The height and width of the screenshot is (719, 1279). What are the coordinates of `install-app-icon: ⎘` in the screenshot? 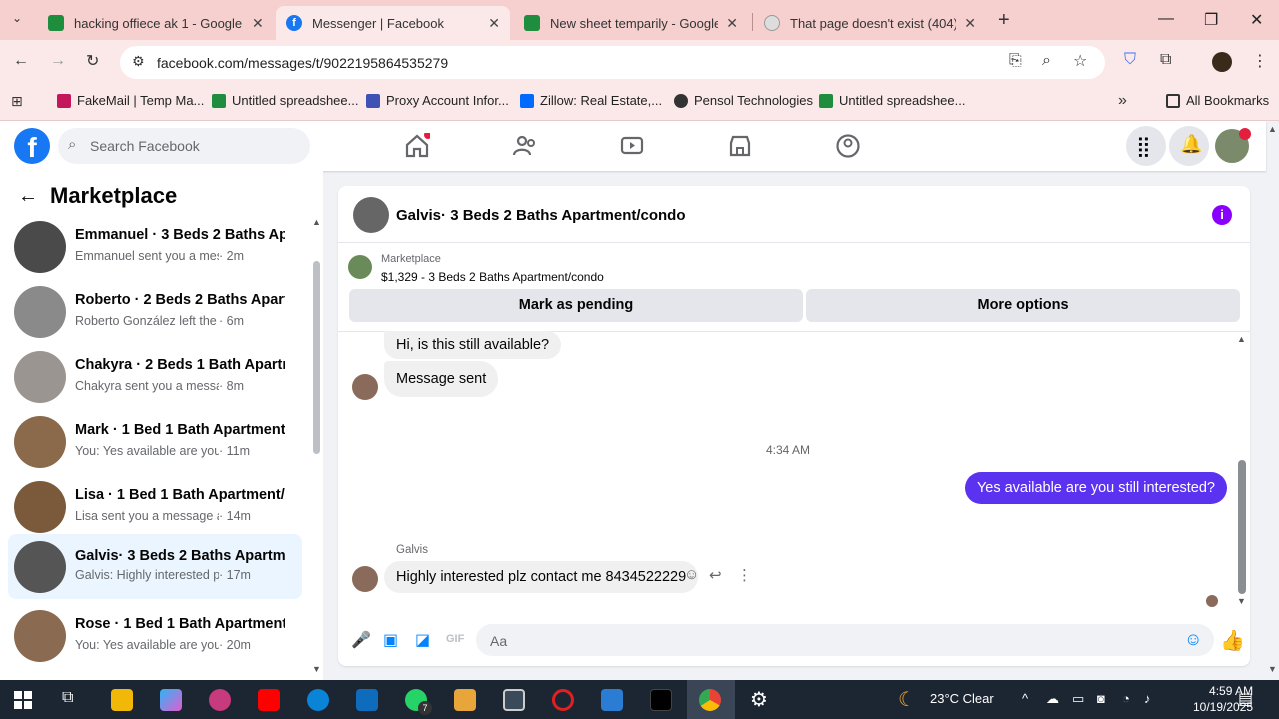 It's located at (1015, 61).